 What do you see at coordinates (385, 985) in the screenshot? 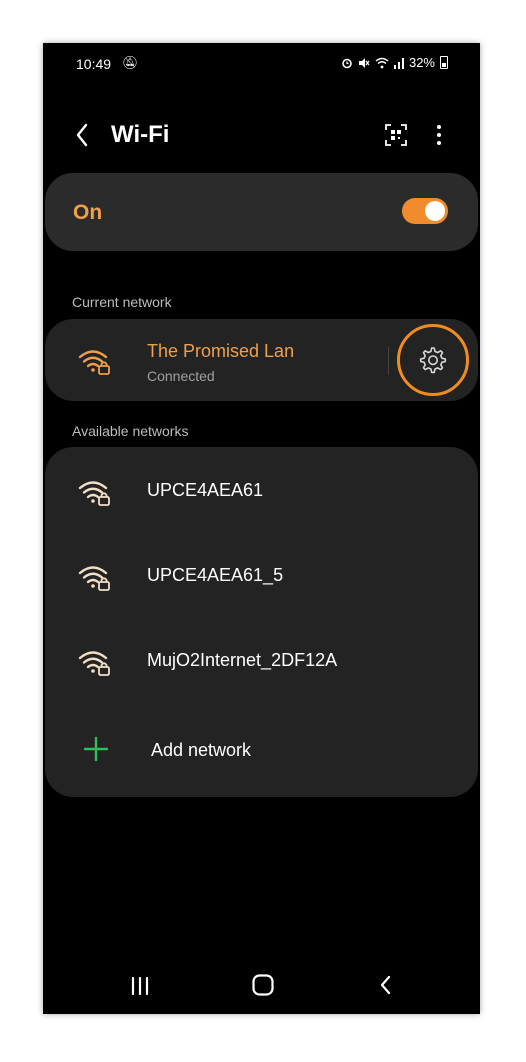
I see `back-icon` at bounding box center [385, 985].